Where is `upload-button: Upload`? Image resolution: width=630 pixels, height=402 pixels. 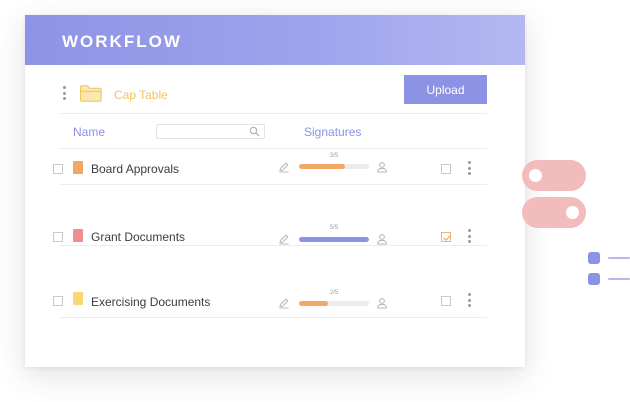
upload-button: Upload is located at coordinates (445, 89).